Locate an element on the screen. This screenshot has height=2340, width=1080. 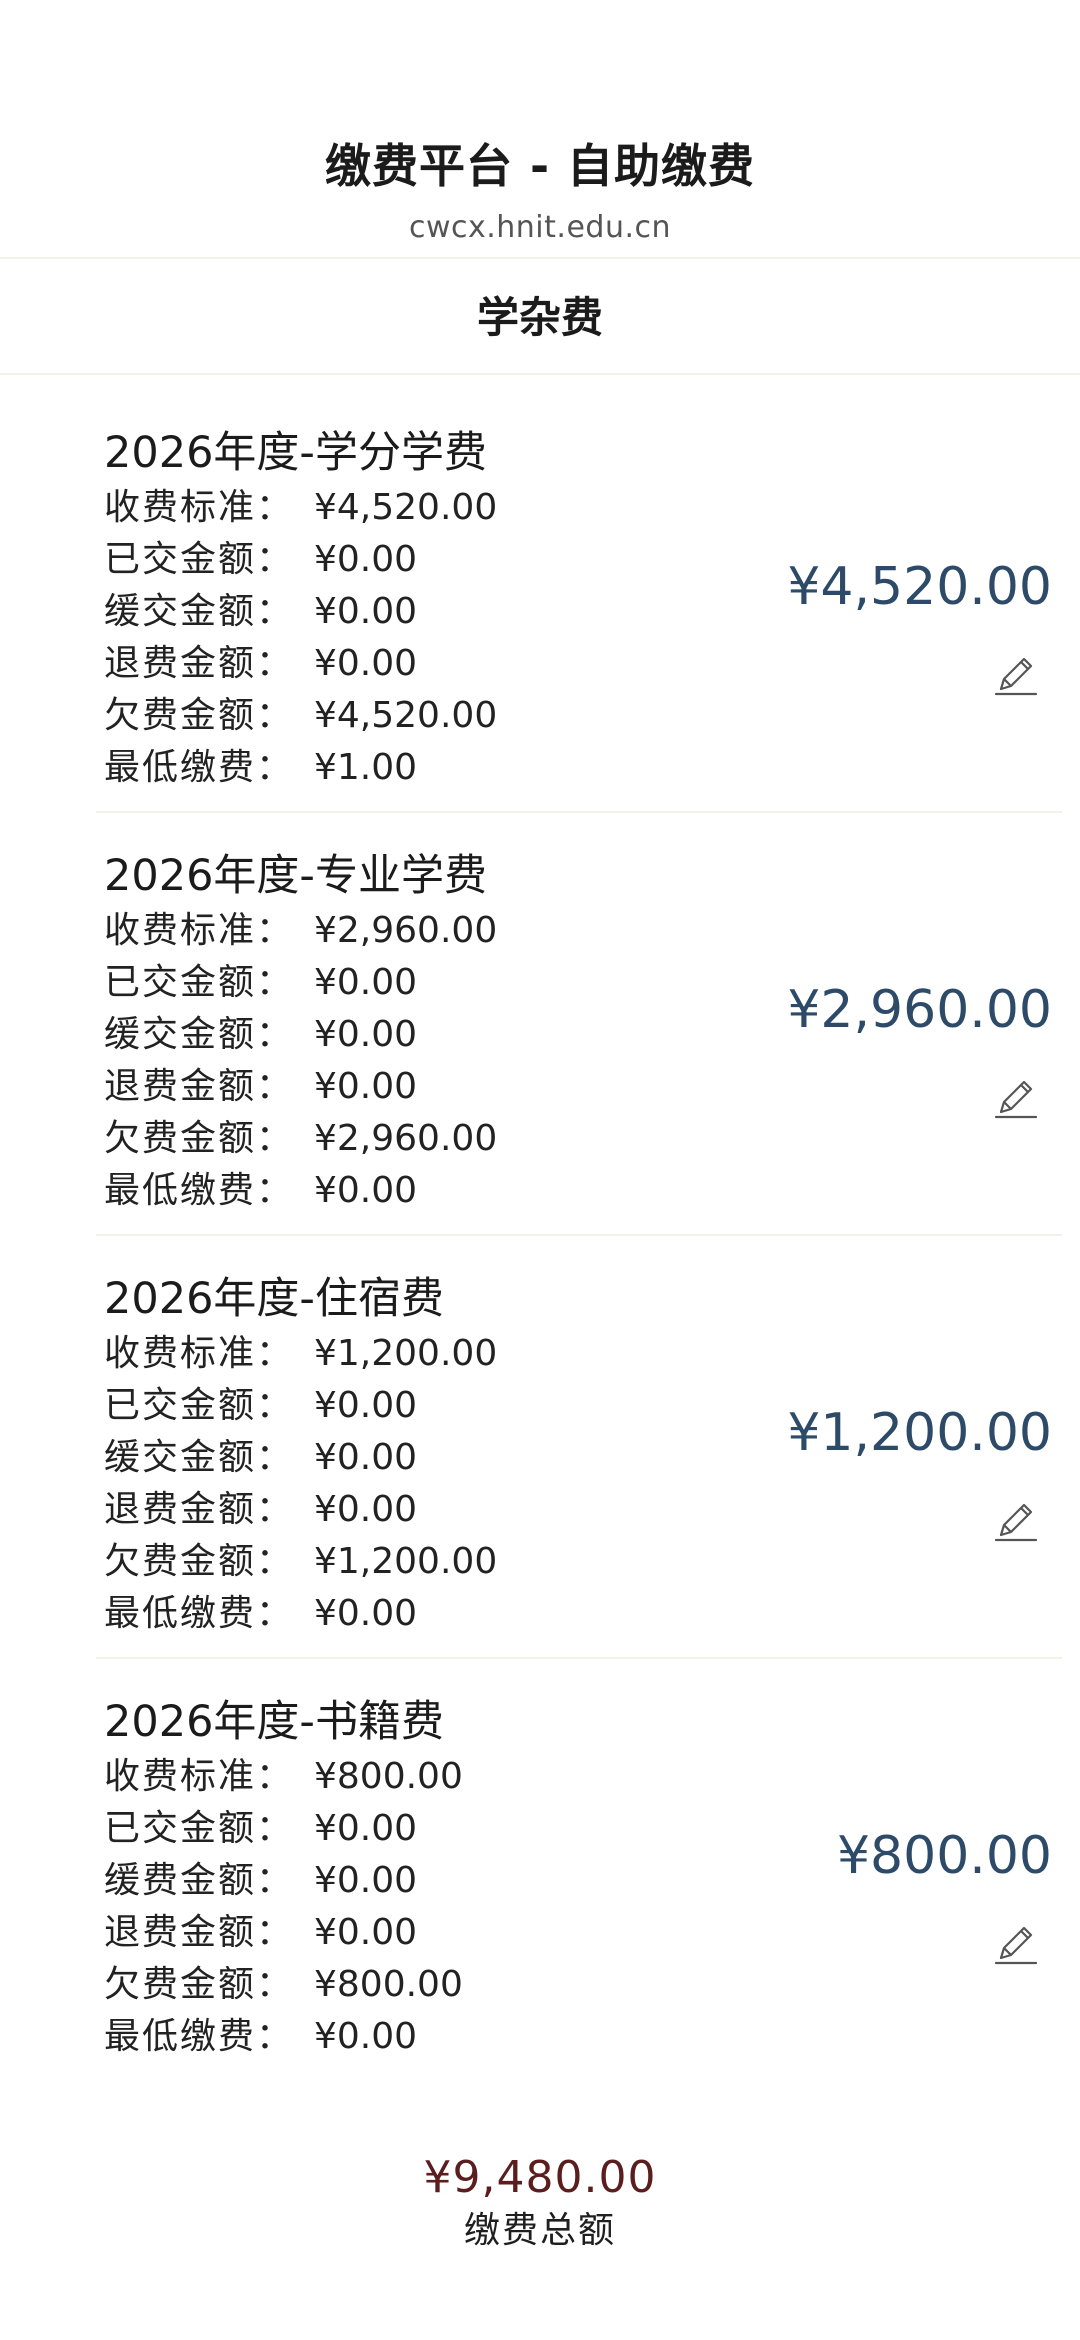
fee-detail-label: 缓费金额： is located at coordinates (199, 1880).